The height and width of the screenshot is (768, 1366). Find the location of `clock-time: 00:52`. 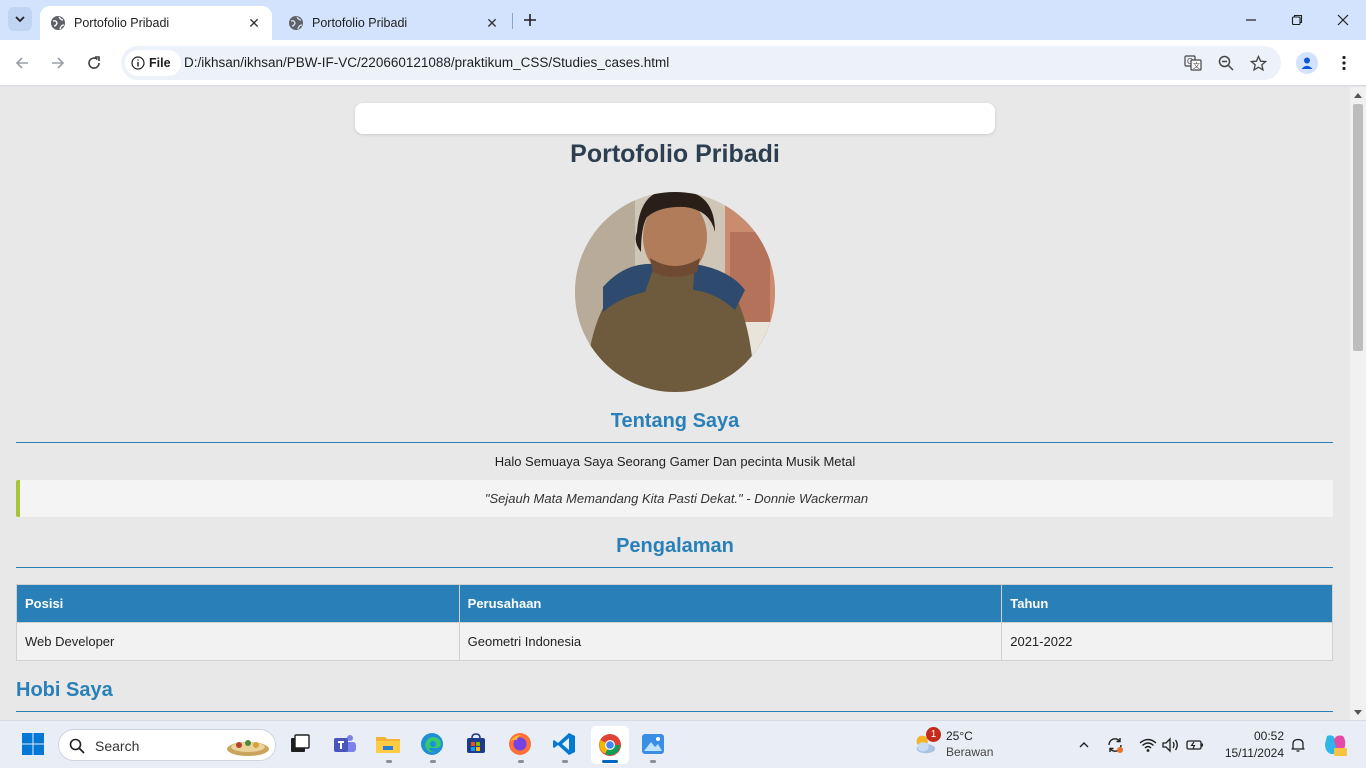

clock-time: 00:52 is located at coordinates (1253, 736).